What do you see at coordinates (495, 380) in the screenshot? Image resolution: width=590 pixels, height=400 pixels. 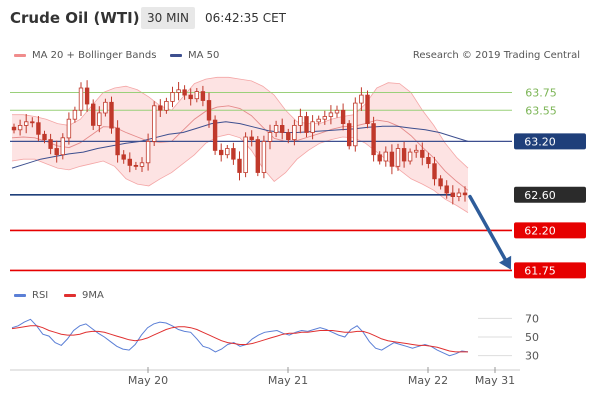 I see `date-label: May 31` at bounding box center [495, 380].